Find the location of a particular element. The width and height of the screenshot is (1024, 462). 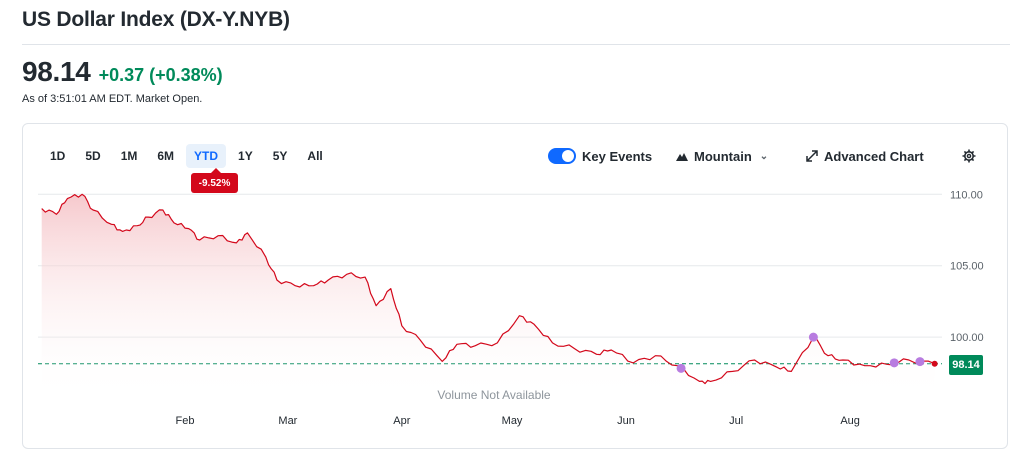

volume-label: Volume Not Available is located at coordinates (494, 395).